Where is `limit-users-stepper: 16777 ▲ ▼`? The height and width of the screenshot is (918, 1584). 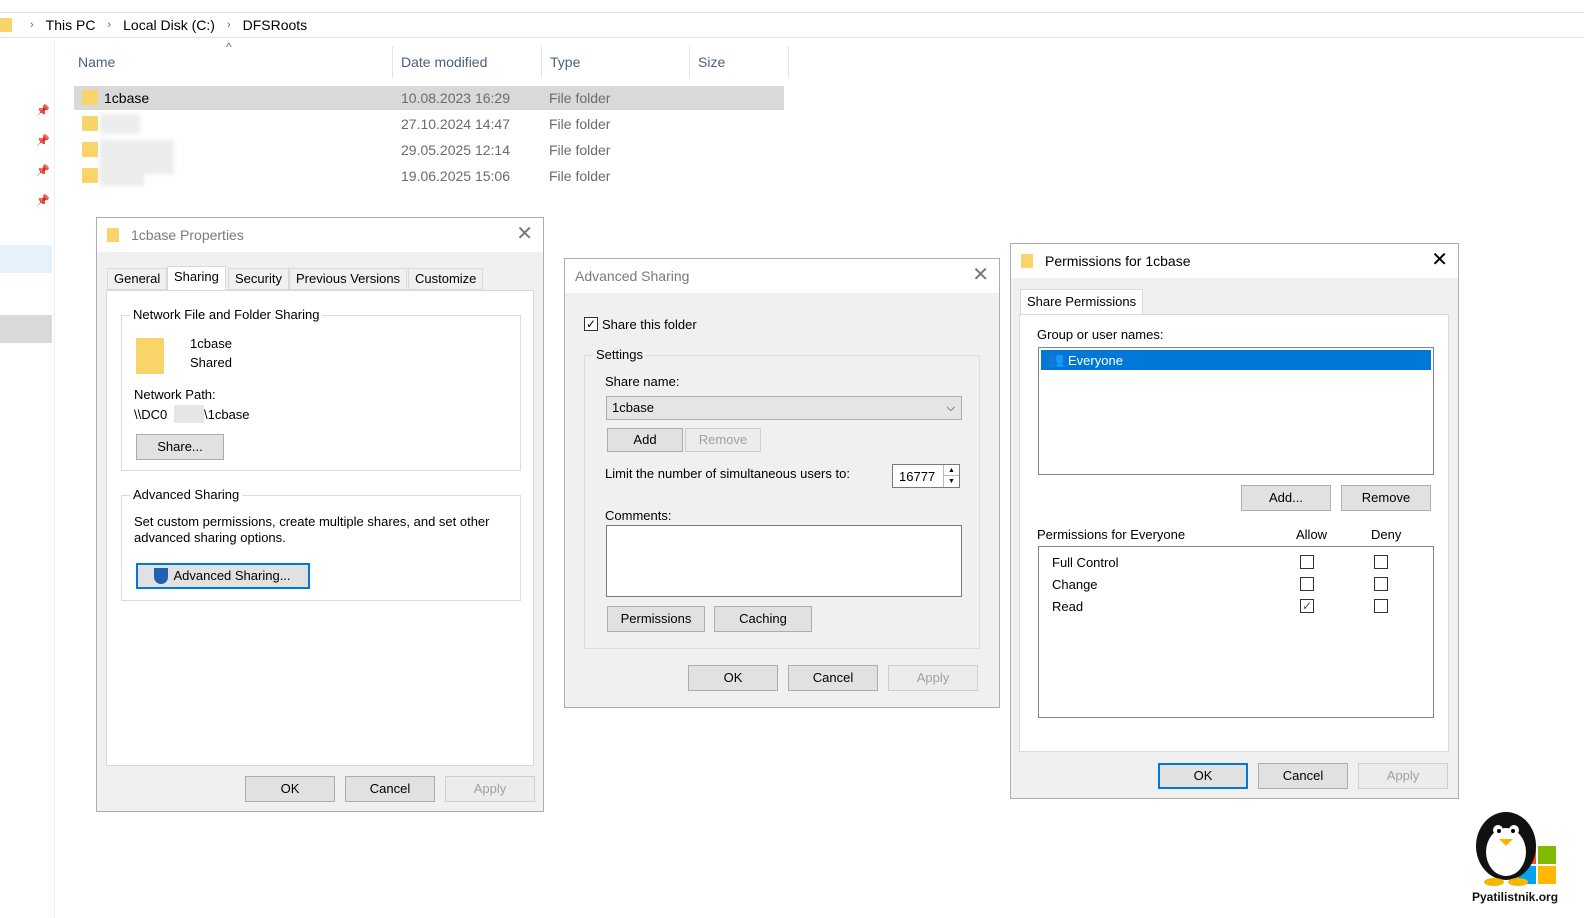 limit-users-stepper: 16777 ▲ ▼ is located at coordinates (926, 476).